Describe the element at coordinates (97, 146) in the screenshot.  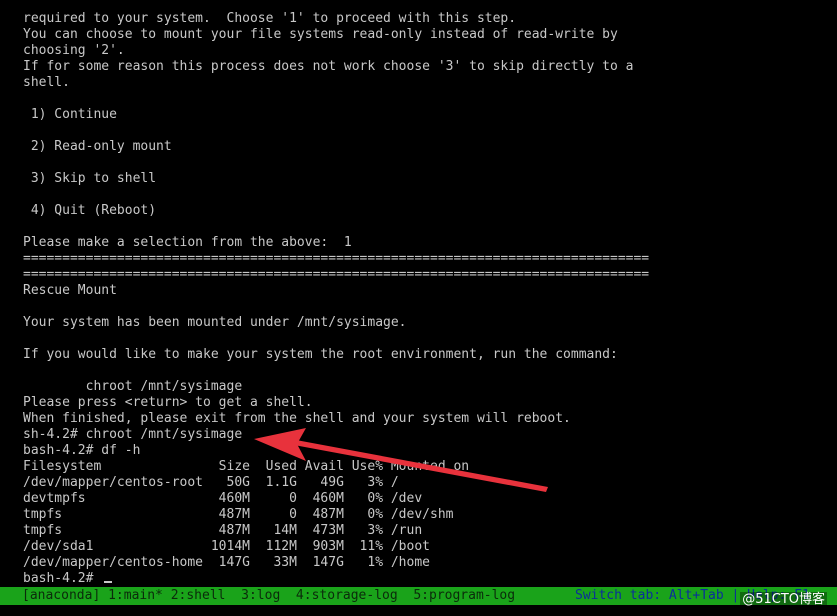
I see `terminal-line: 2) Read-only mount` at that location.